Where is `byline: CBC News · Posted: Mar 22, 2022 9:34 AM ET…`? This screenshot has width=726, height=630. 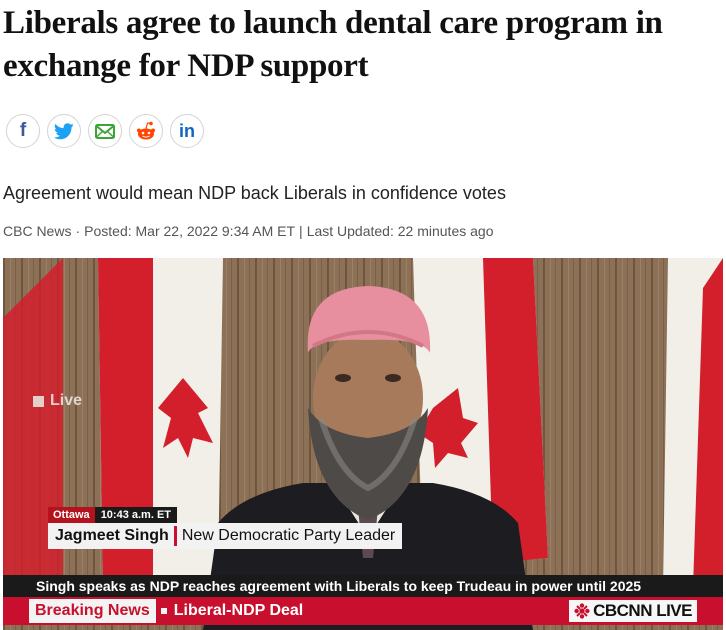
byline: CBC News · Posted: Mar 22, 2022 9:34 AM ET… is located at coordinates (248, 231).